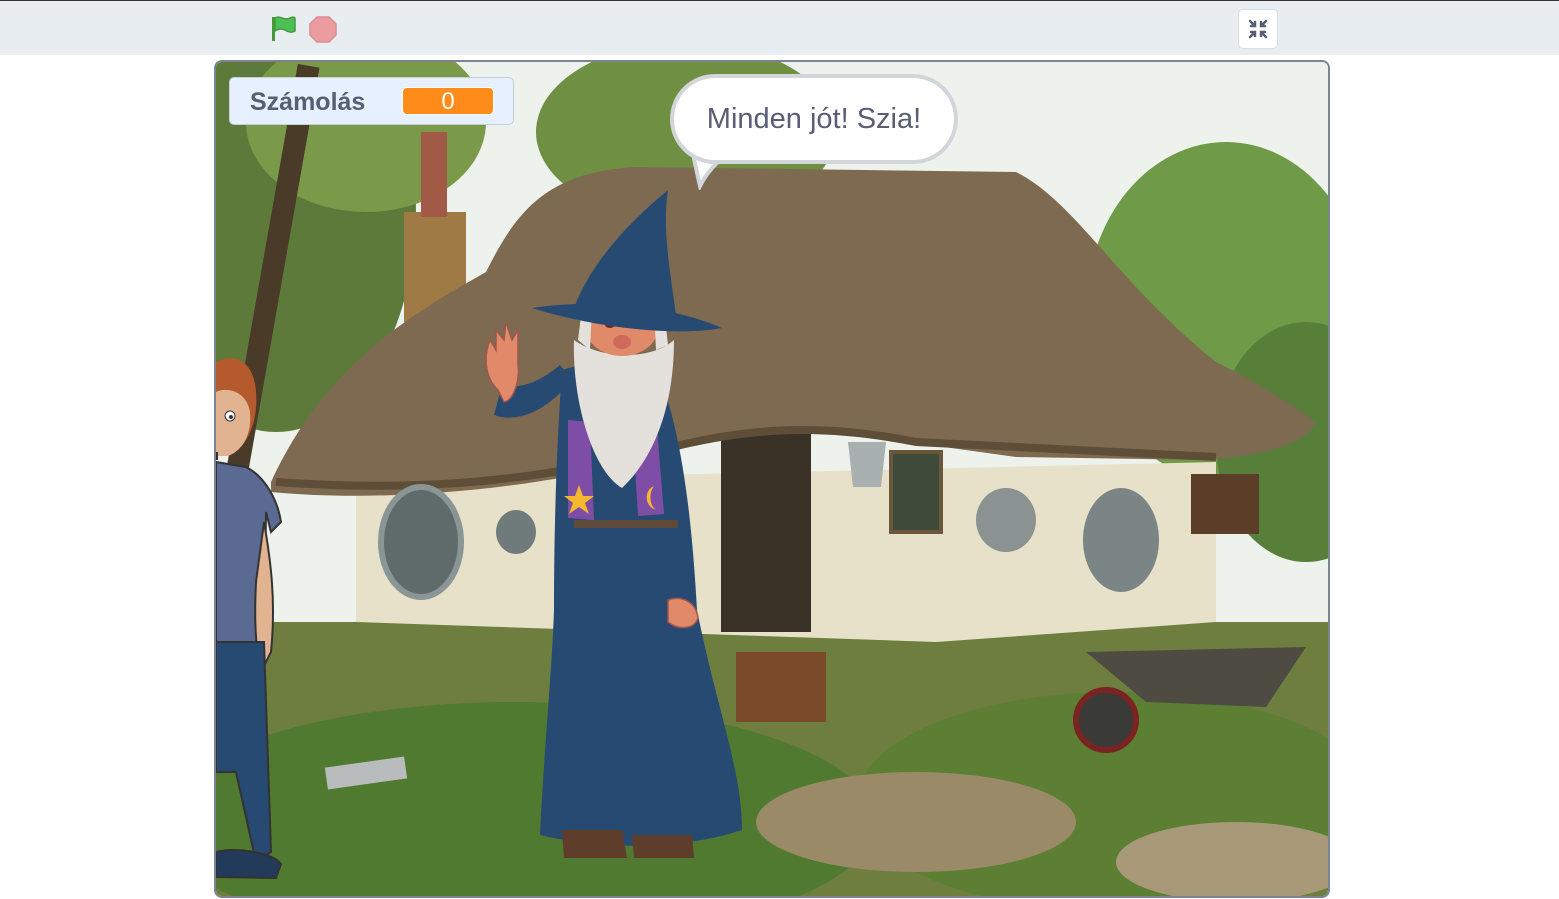  I want to click on monitor-label: Számolás, so click(308, 102).